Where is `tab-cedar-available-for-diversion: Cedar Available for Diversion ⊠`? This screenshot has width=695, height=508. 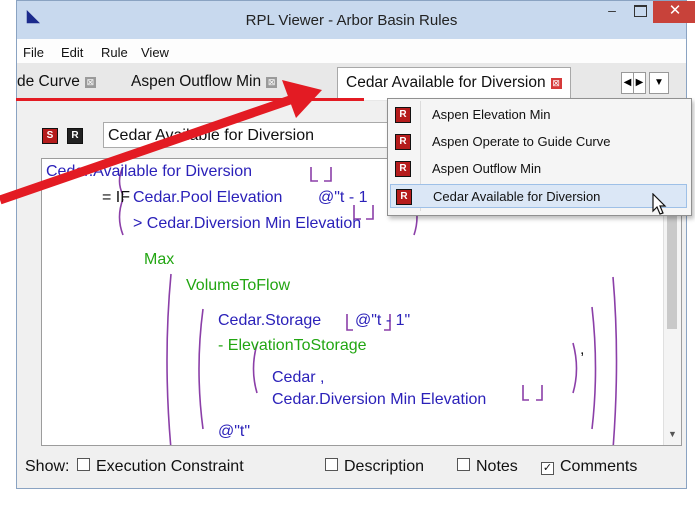
tab-cedar-available-for-diversion: Cedar Available for Diversion ⊠ is located at coordinates (454, 83).